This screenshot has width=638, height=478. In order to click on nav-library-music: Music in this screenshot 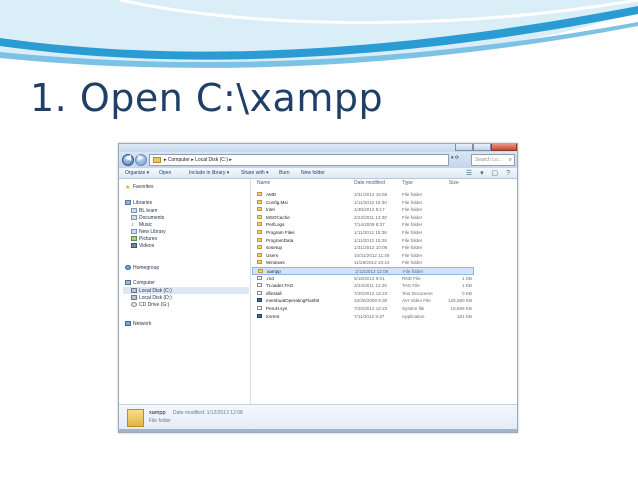, I will do `click(145, 225)`.